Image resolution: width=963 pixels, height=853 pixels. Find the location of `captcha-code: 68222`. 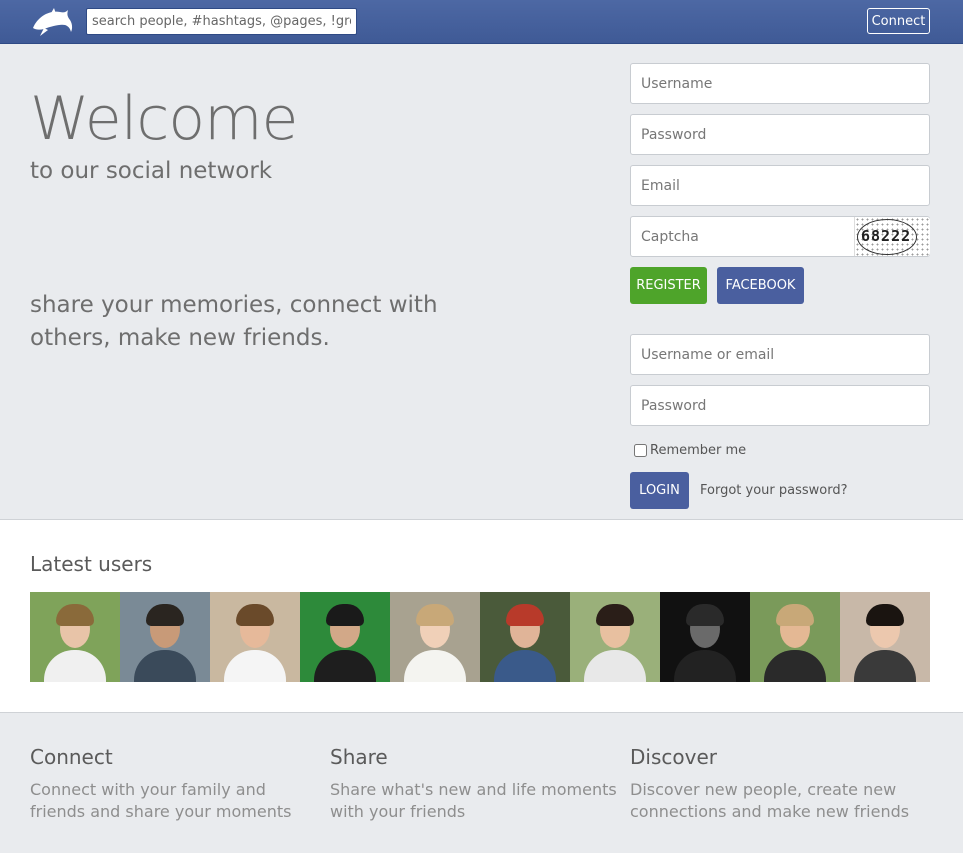

captcha-code: 68222 is located at coordinates (886, 236).